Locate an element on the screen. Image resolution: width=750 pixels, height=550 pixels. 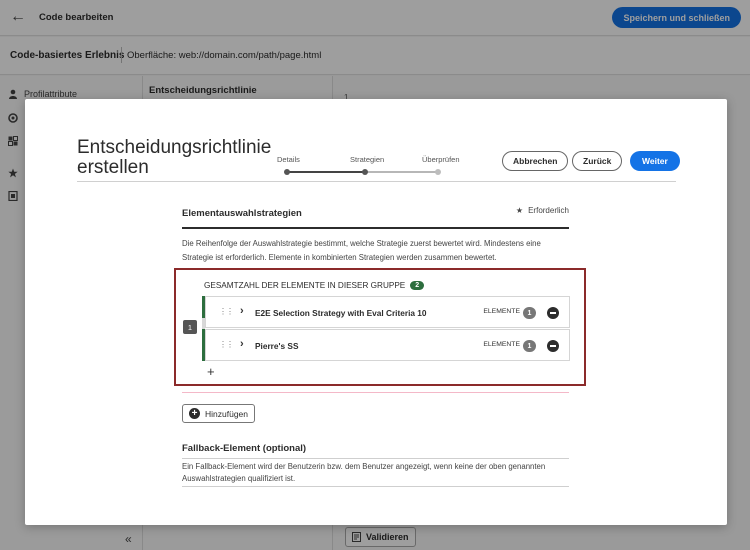
section-title: Elementauswahlstrategien is located at coordinates (242, 213).